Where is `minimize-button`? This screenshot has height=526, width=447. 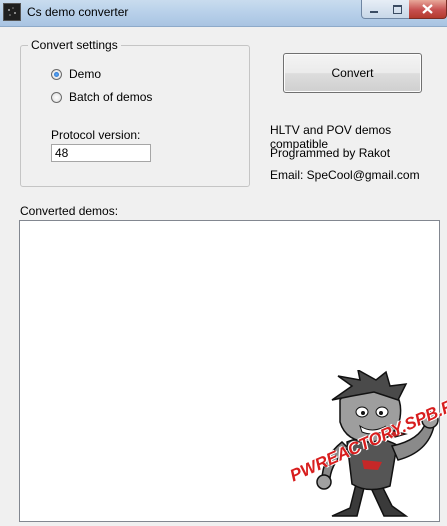 minimize-button is located at coordinates (374, 9).